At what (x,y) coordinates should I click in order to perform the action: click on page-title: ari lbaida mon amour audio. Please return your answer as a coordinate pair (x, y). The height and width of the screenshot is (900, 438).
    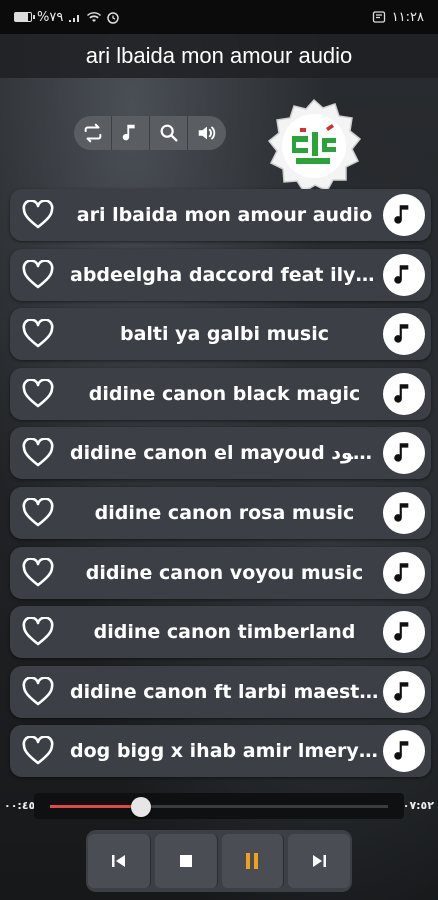
    Looking at the image, I should click on (219, 56).